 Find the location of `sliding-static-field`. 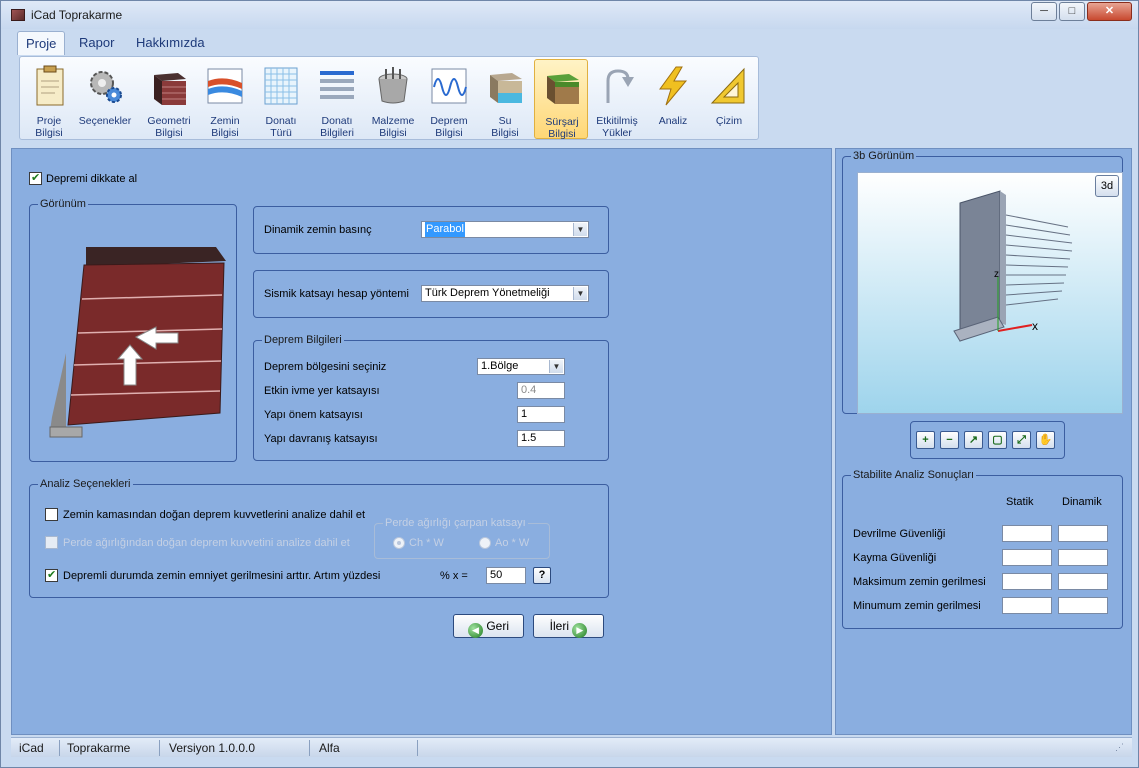

sliding-static-field is located at coordinates (1027, 557).